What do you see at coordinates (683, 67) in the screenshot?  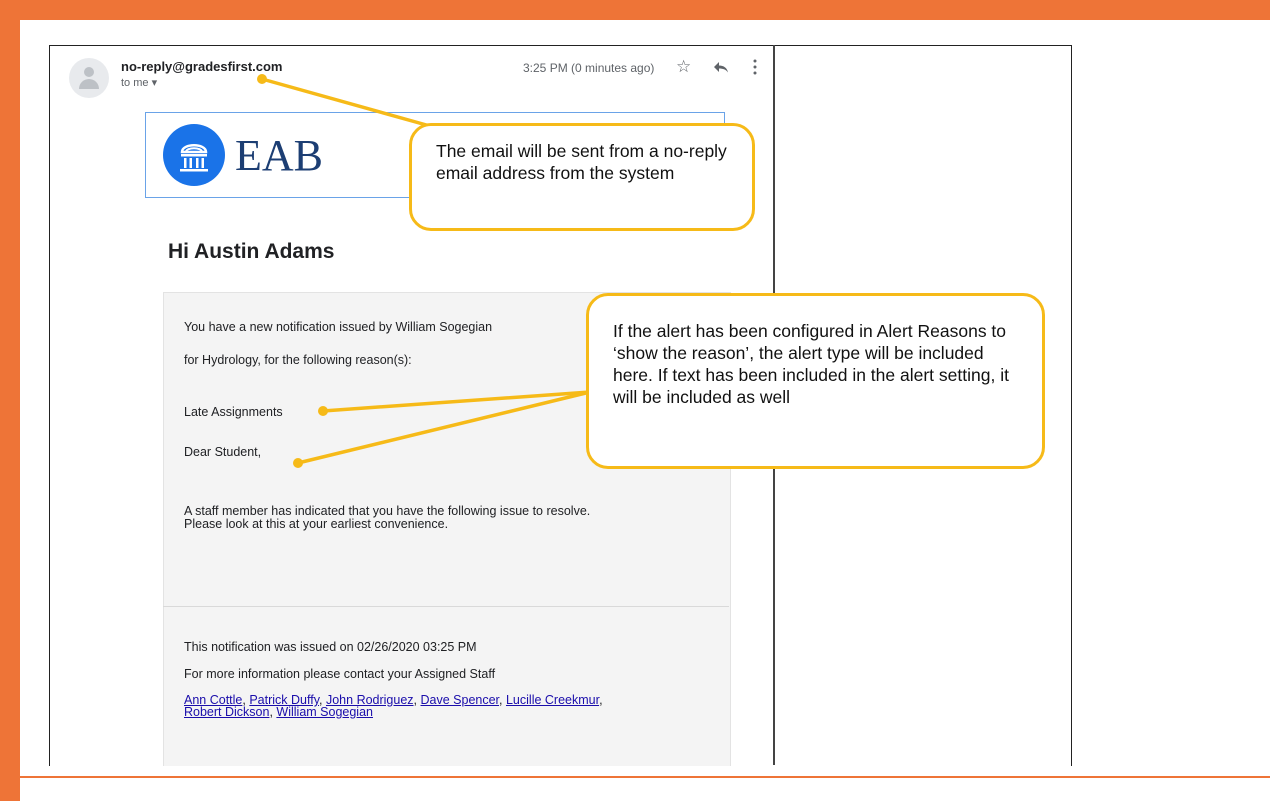 I see `star-icon: ☆` at bounding box center [683, 67].